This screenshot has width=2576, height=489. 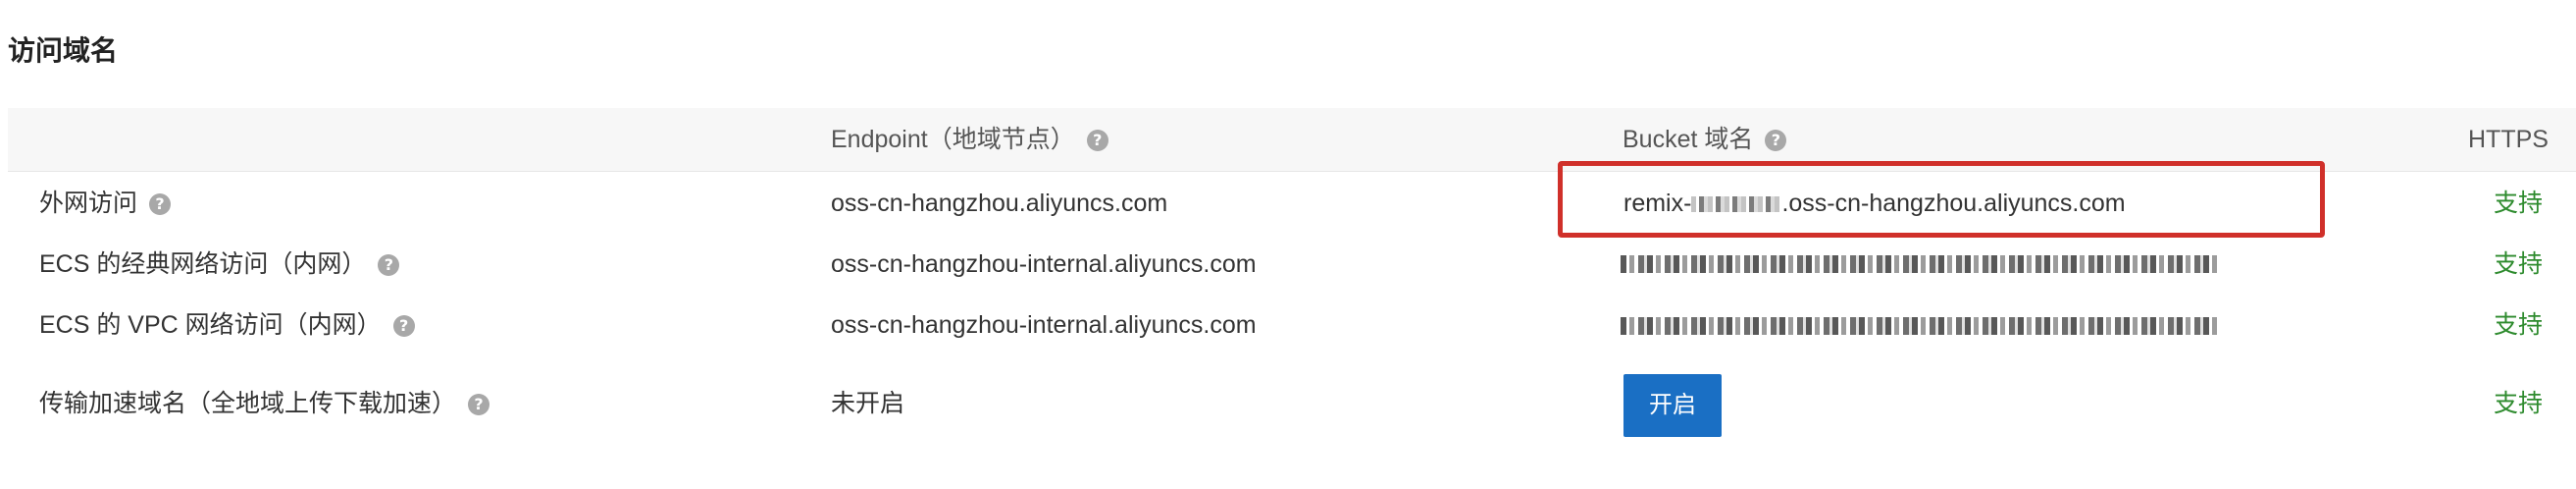 What do you see at coordinates (953, 139) in the screenshot?
I see `header-endpoint-label: Endpoint（地域节点）` at bounding box center [953, 139].